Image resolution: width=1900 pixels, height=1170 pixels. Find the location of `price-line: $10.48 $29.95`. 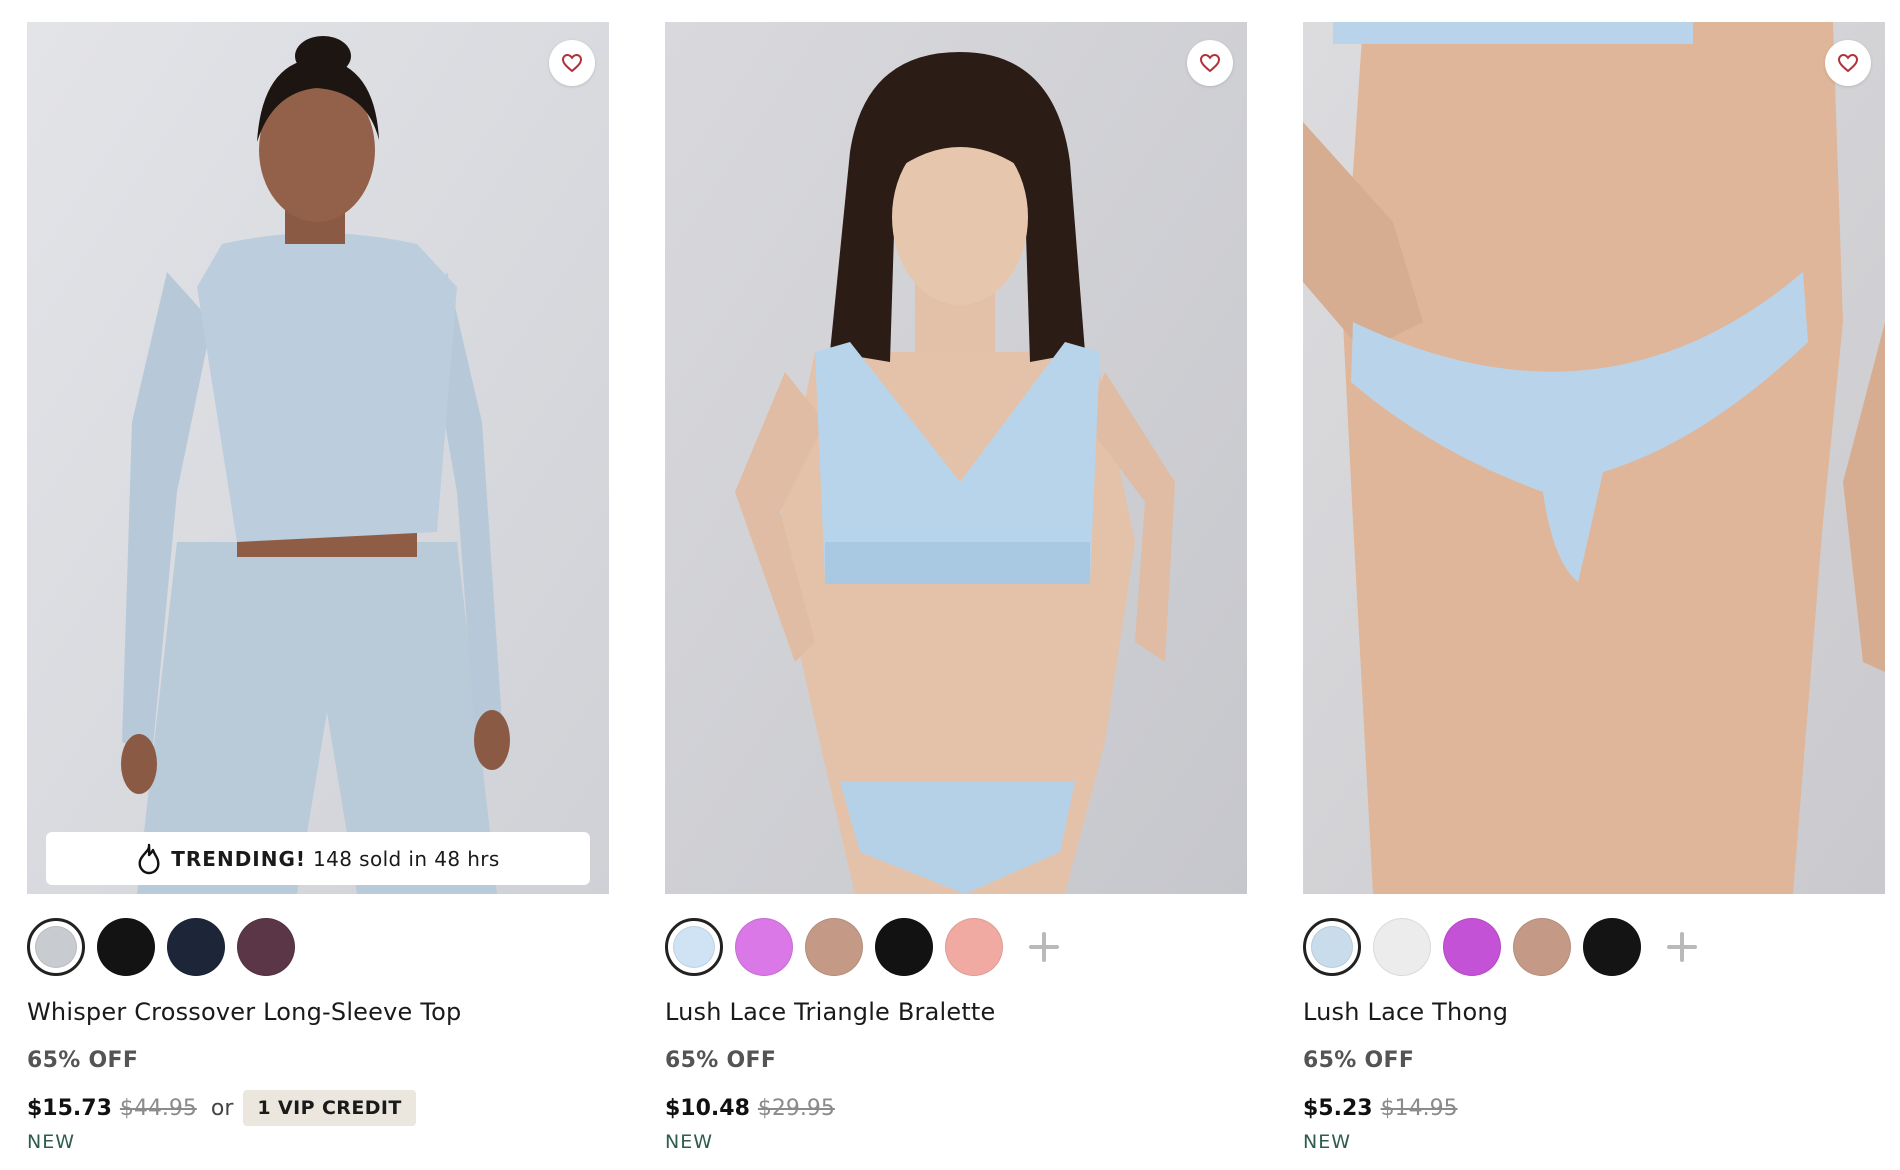

price-line: $10.48 $29.95 is located at coordinates (956, 1108).